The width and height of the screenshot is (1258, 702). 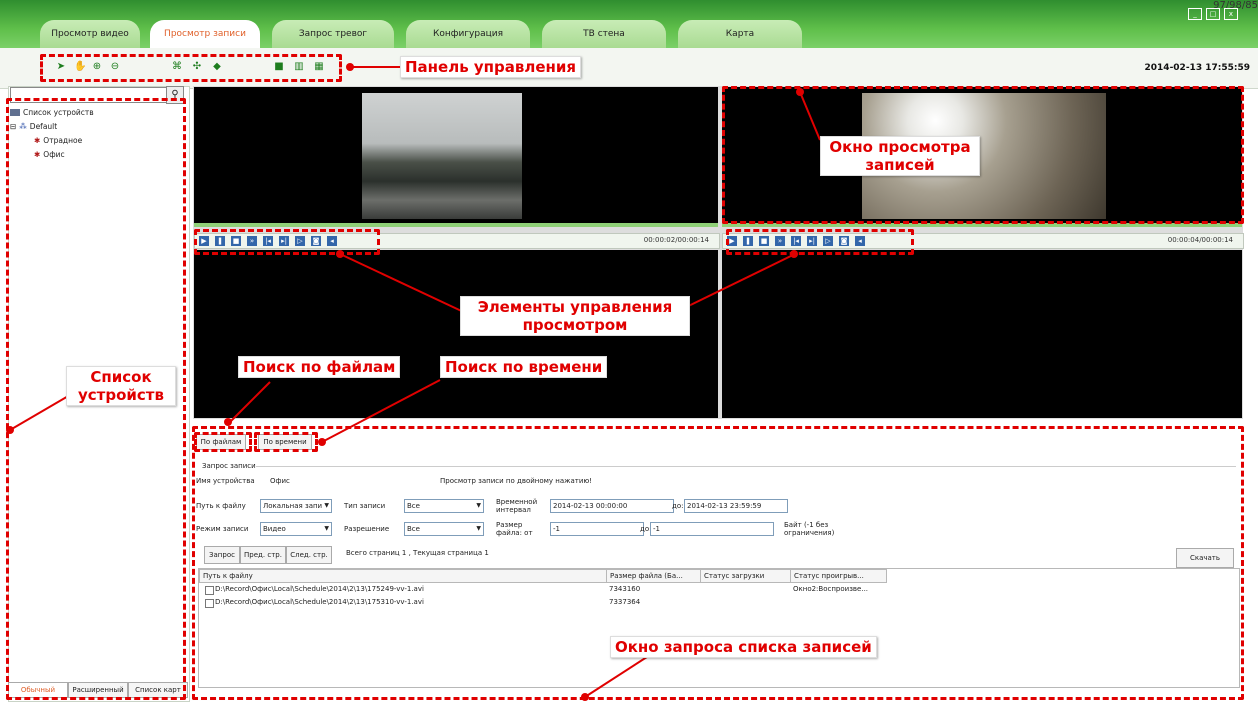 I want to click on annotation-file-search: Поиск по файлам, so click(x=319, y=367).